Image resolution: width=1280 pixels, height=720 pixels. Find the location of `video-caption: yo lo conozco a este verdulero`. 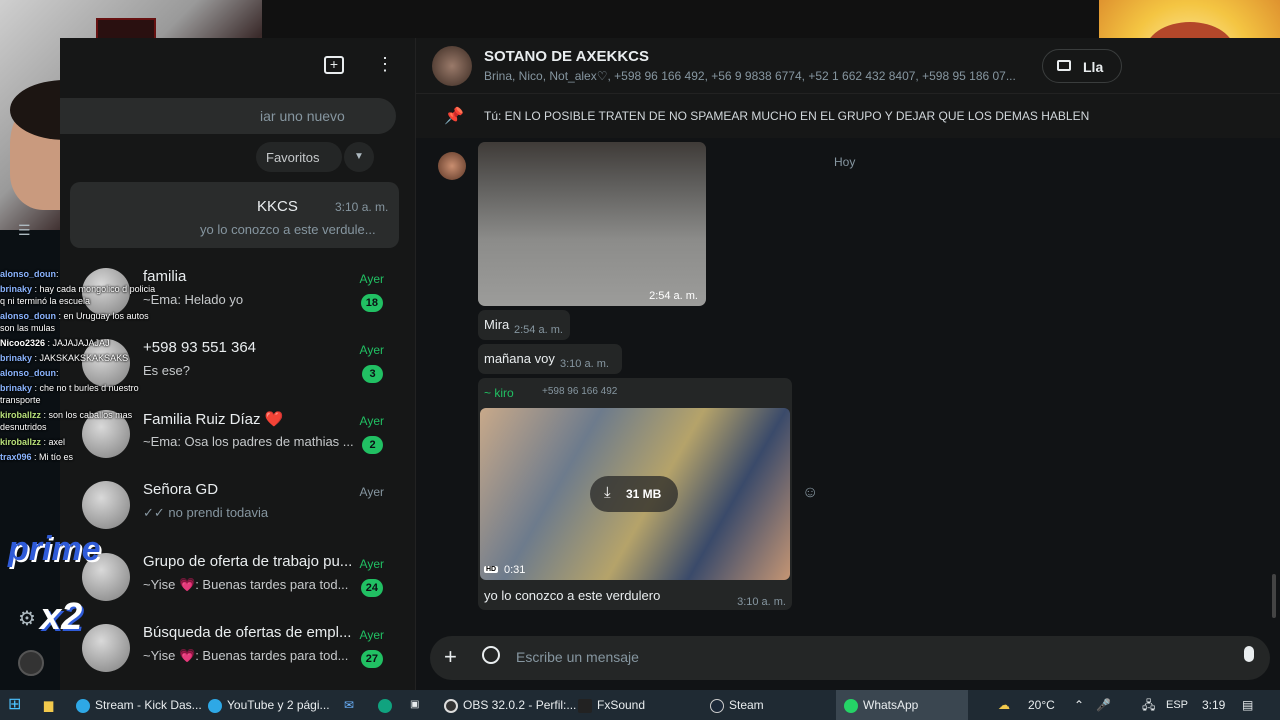

video-caption: yo lo conozco a este verdulero is located at coordinates (572, 595).